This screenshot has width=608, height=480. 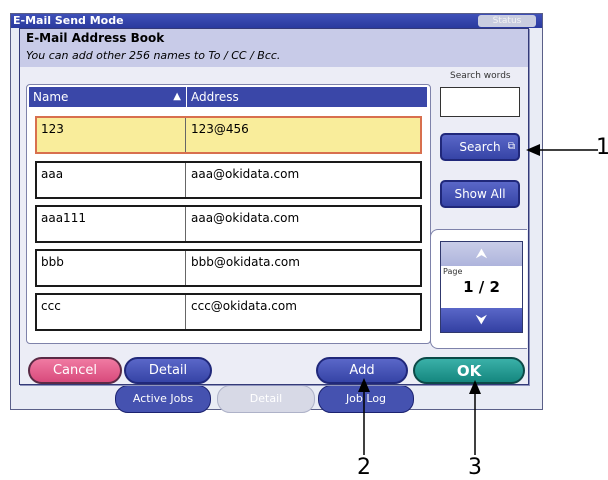 What do you see at coordinates (475, 387) in the screenshot?
I see `callout-3-arrowhead` at bounding box center [475, 387].